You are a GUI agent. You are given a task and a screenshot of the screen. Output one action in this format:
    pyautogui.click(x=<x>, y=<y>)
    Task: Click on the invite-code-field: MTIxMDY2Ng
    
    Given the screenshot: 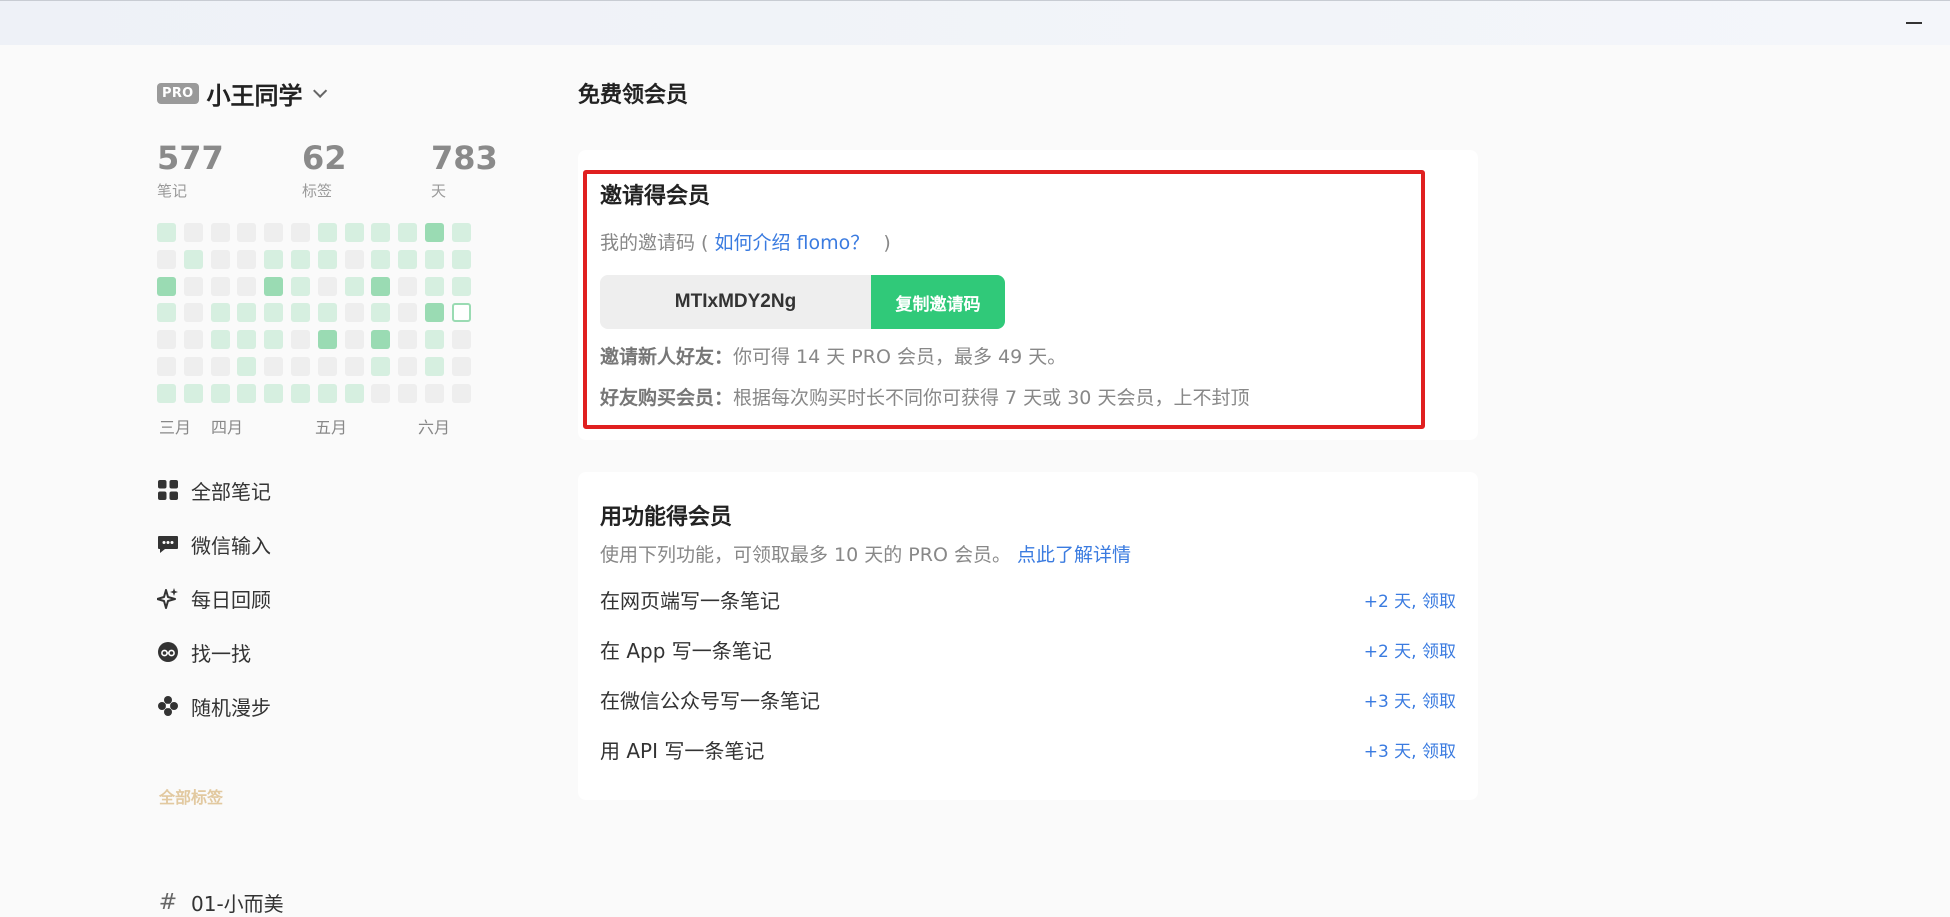 What is the action you would take?
    pyautogui.click(x=735, y=302)
    